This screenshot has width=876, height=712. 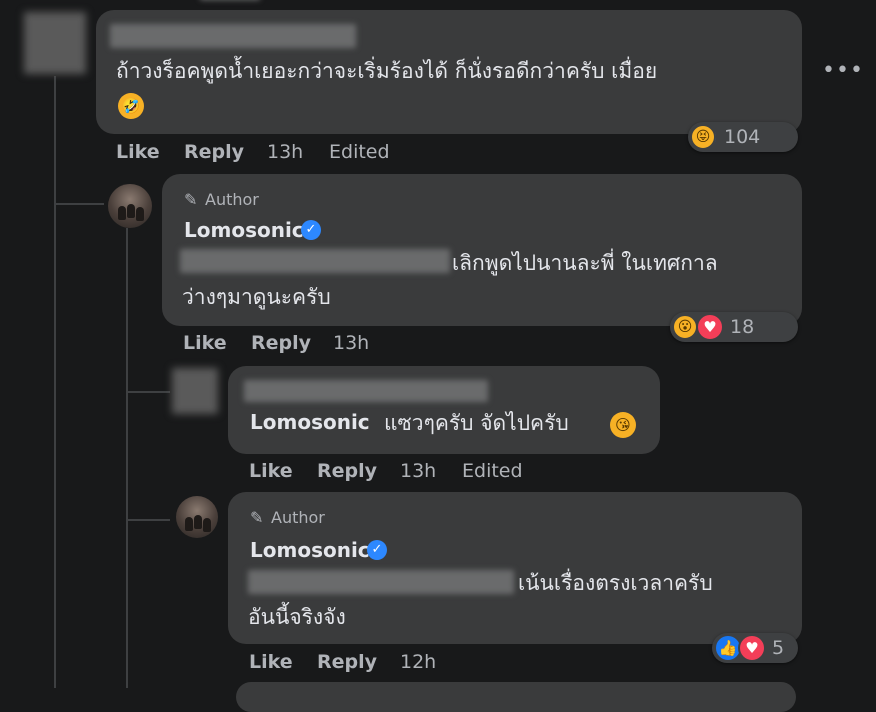 I want to click on more-options-icon: •••, so click(x=843, y=70).